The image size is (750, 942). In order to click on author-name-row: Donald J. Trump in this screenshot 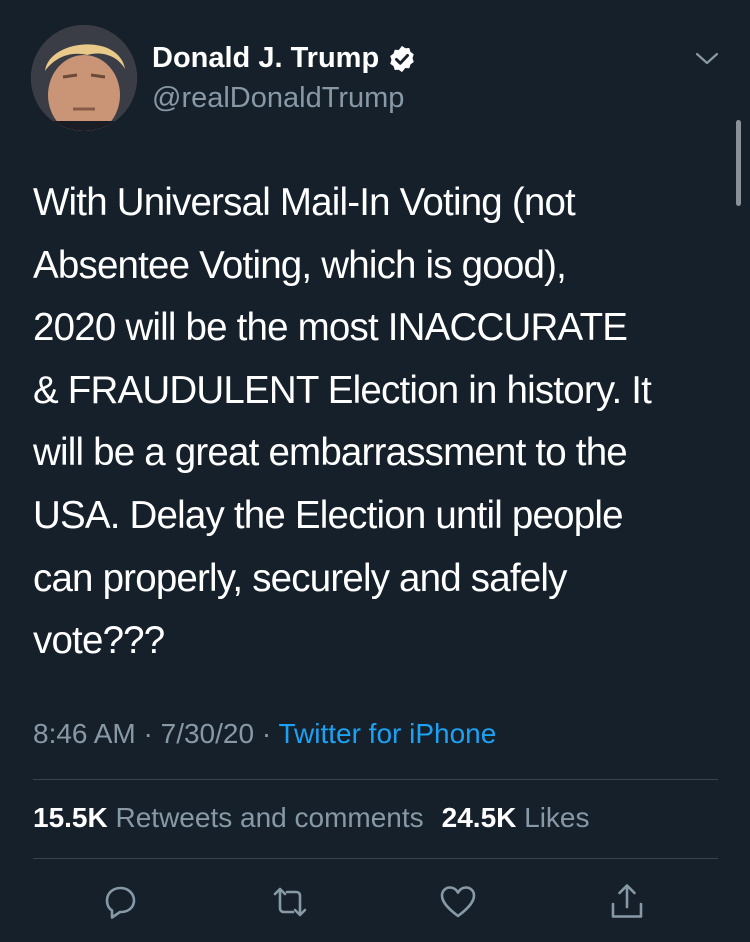, I will do `click(284, 58)`.